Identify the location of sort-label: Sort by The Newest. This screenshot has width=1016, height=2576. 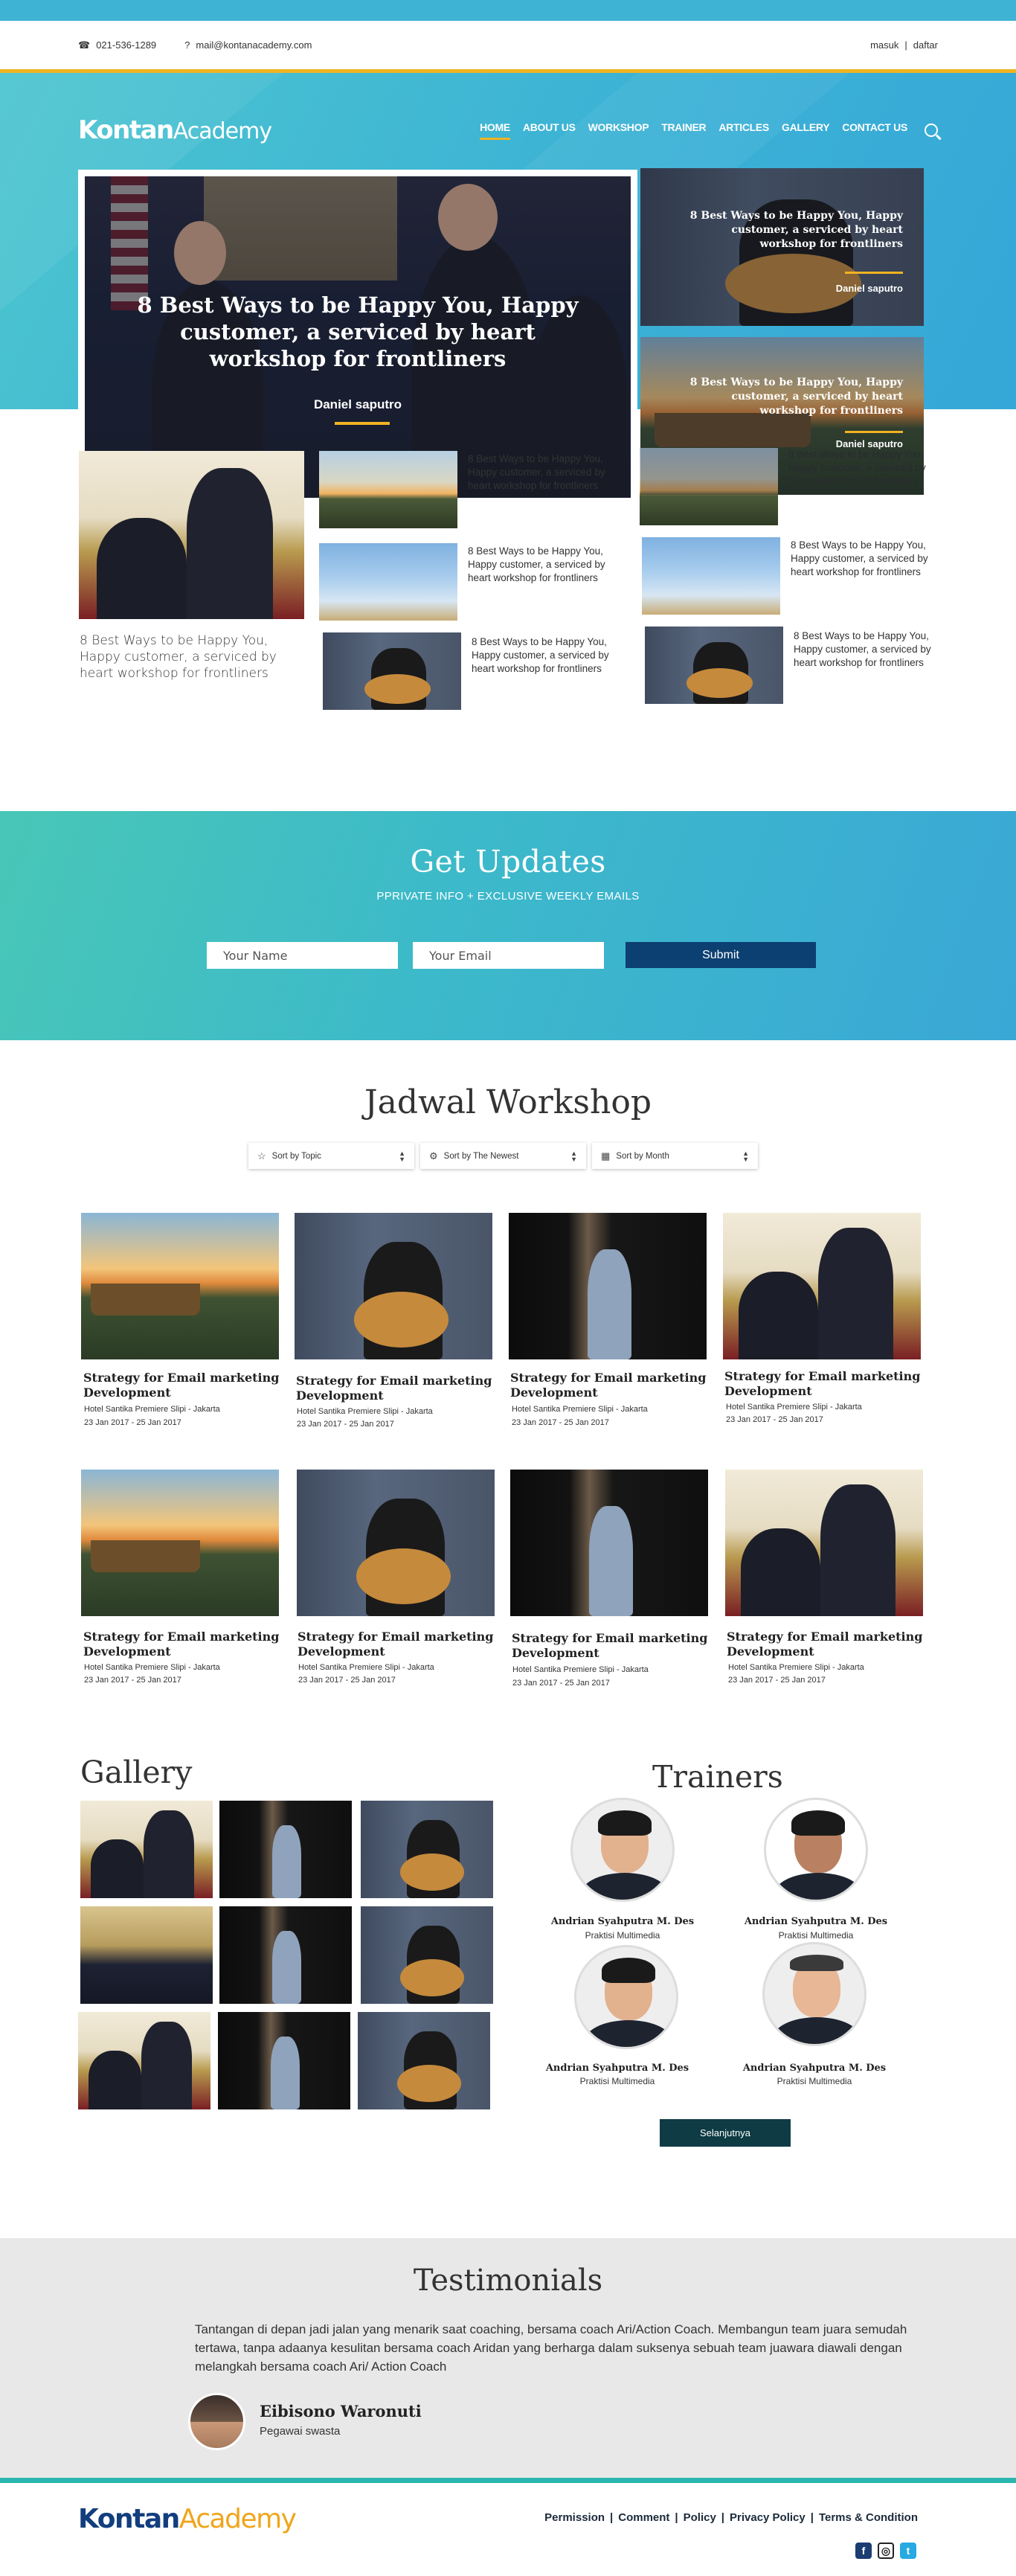
(481, 1156).